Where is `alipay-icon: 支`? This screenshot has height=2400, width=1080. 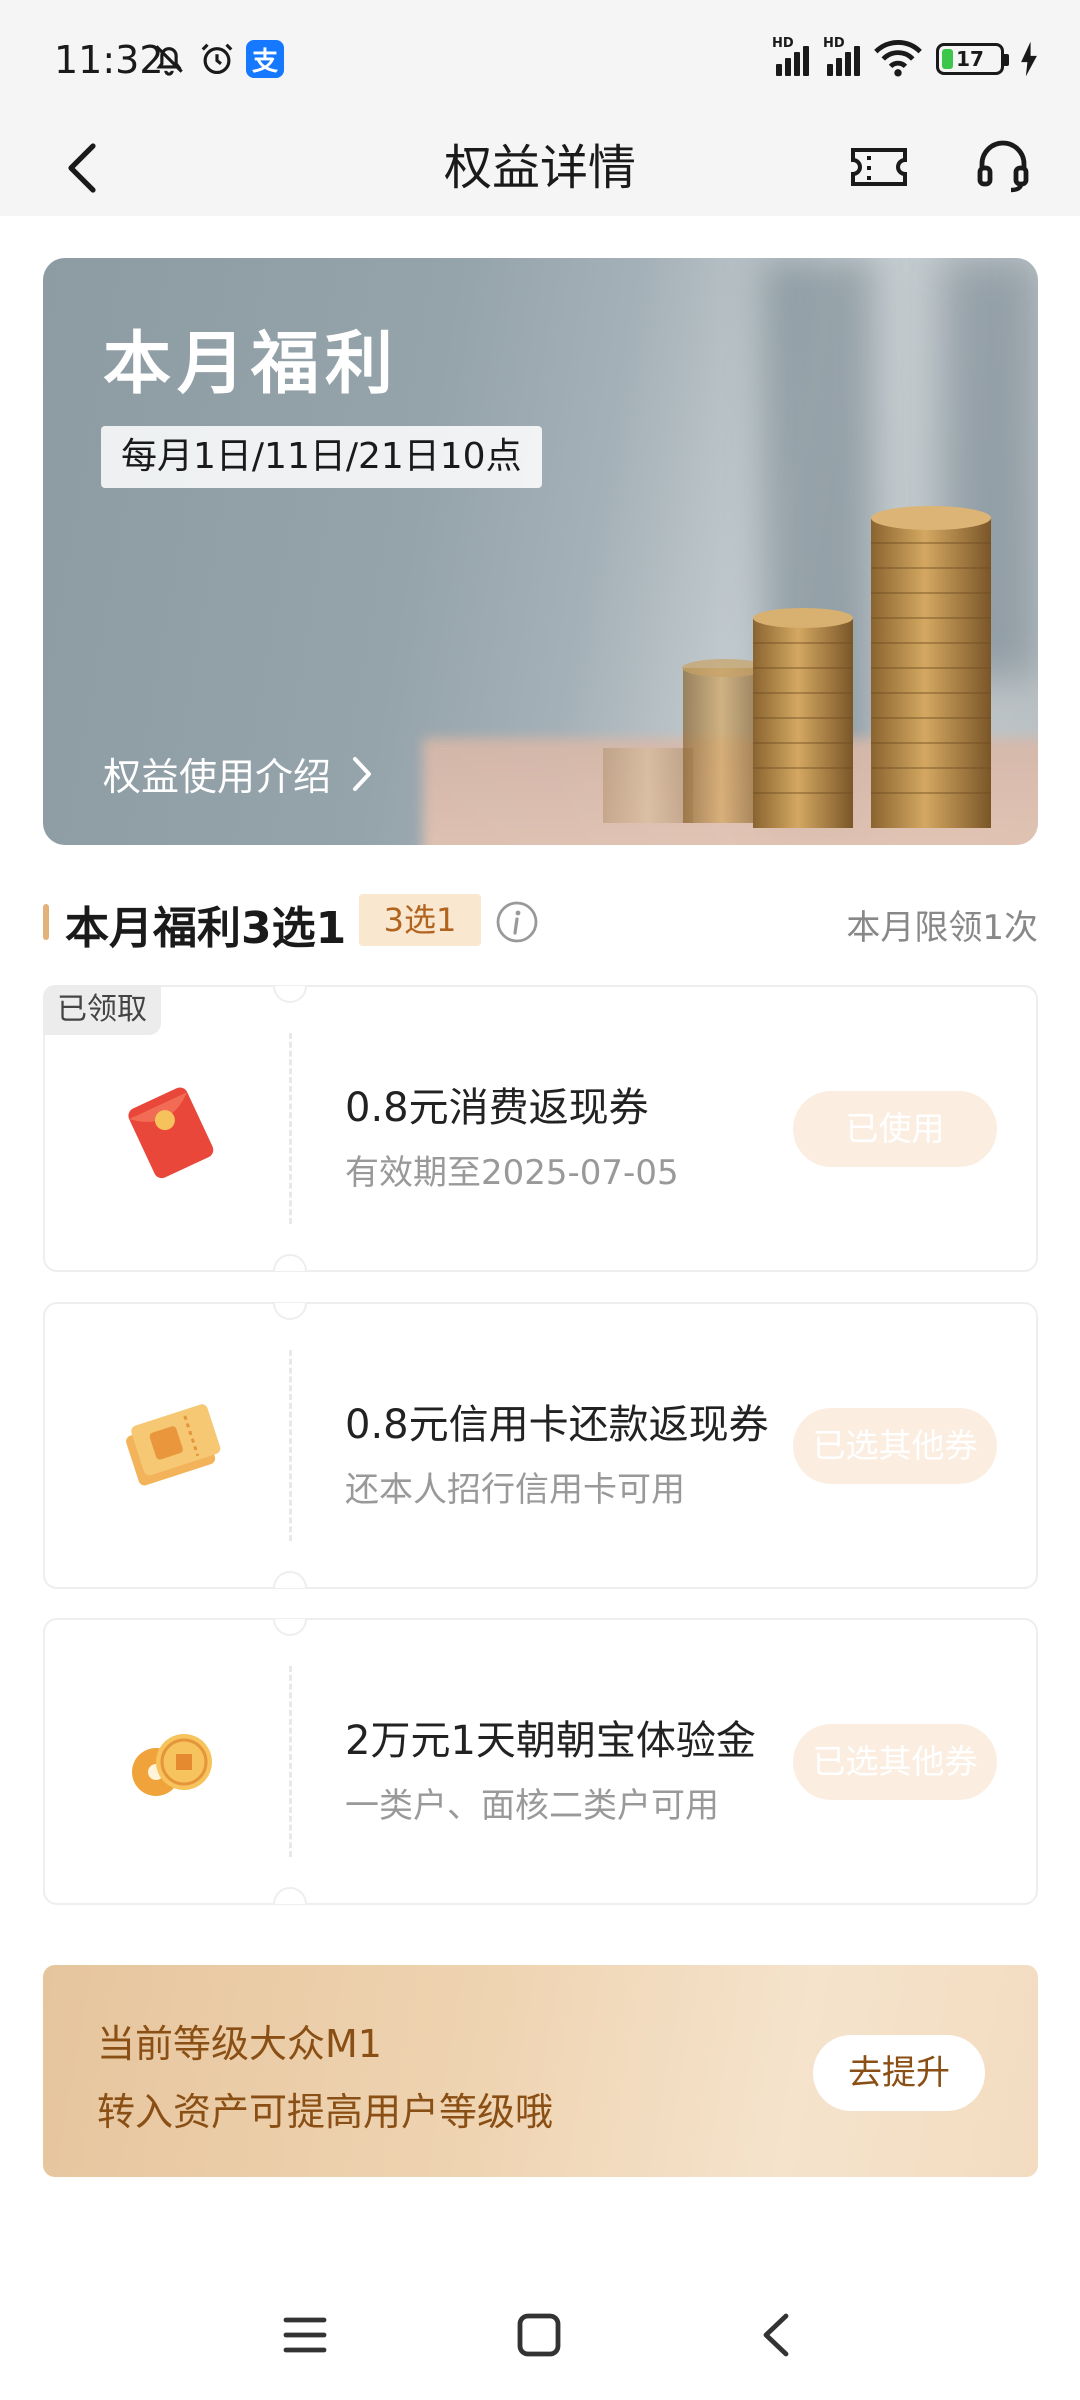 alipay-icon: 支 is located at coordinates (265, 59).